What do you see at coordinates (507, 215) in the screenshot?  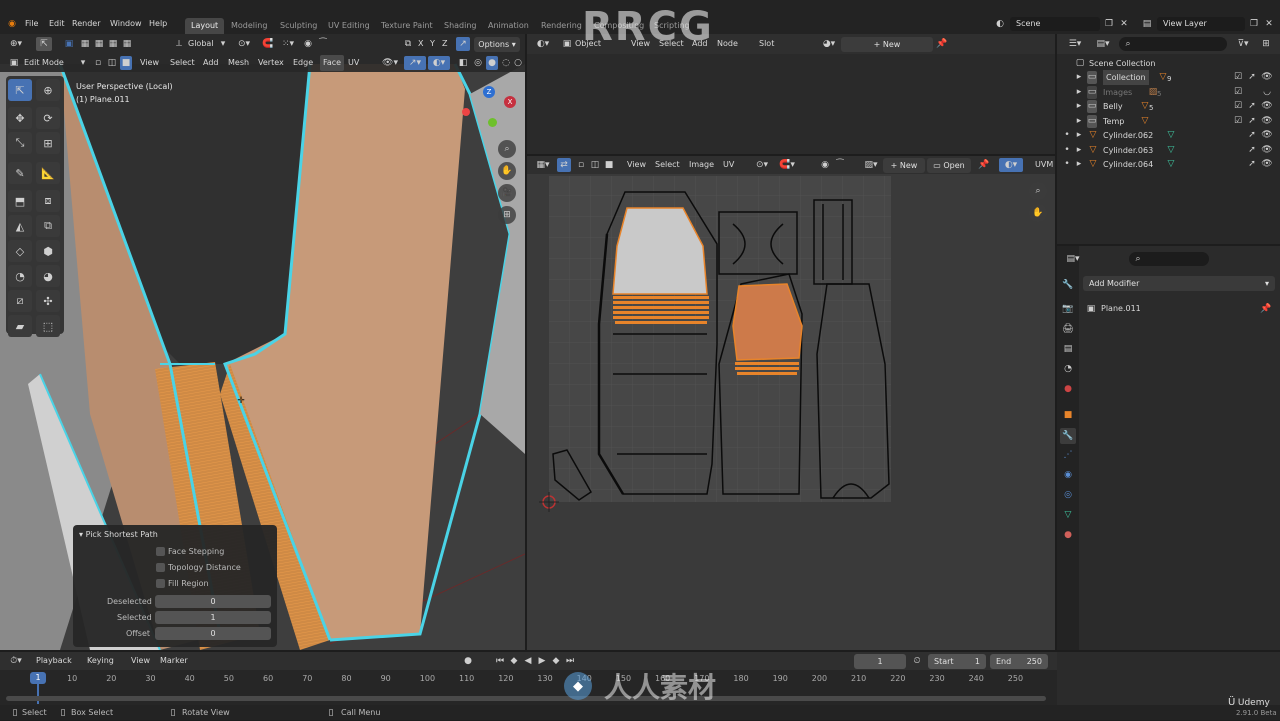 I see `ortho-grid-icon: ⊞` at bounding box center [507, 215].